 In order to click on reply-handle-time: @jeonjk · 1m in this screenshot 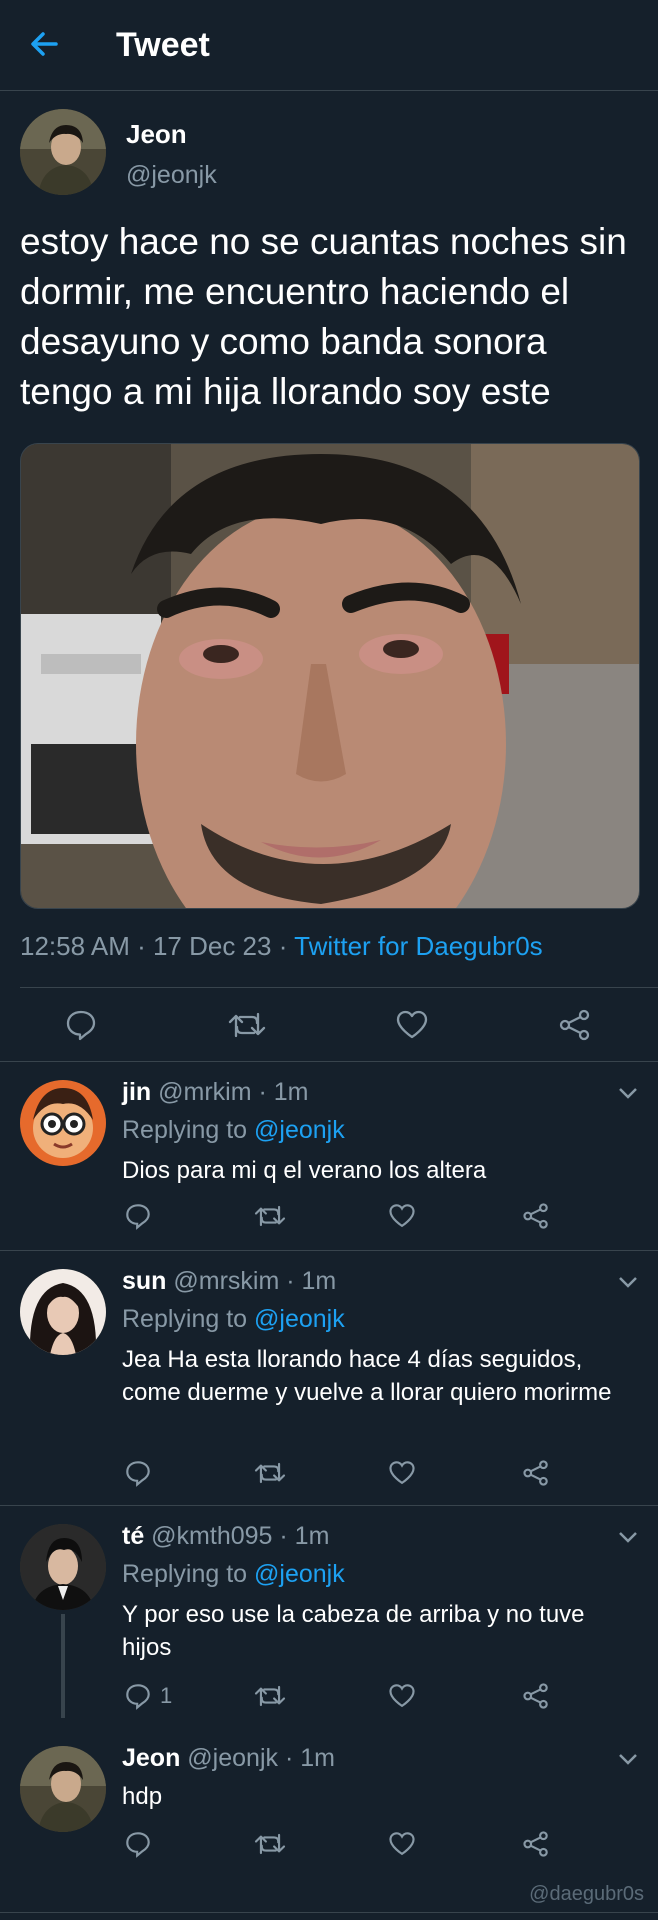, I will do `click(257, 1758)`.